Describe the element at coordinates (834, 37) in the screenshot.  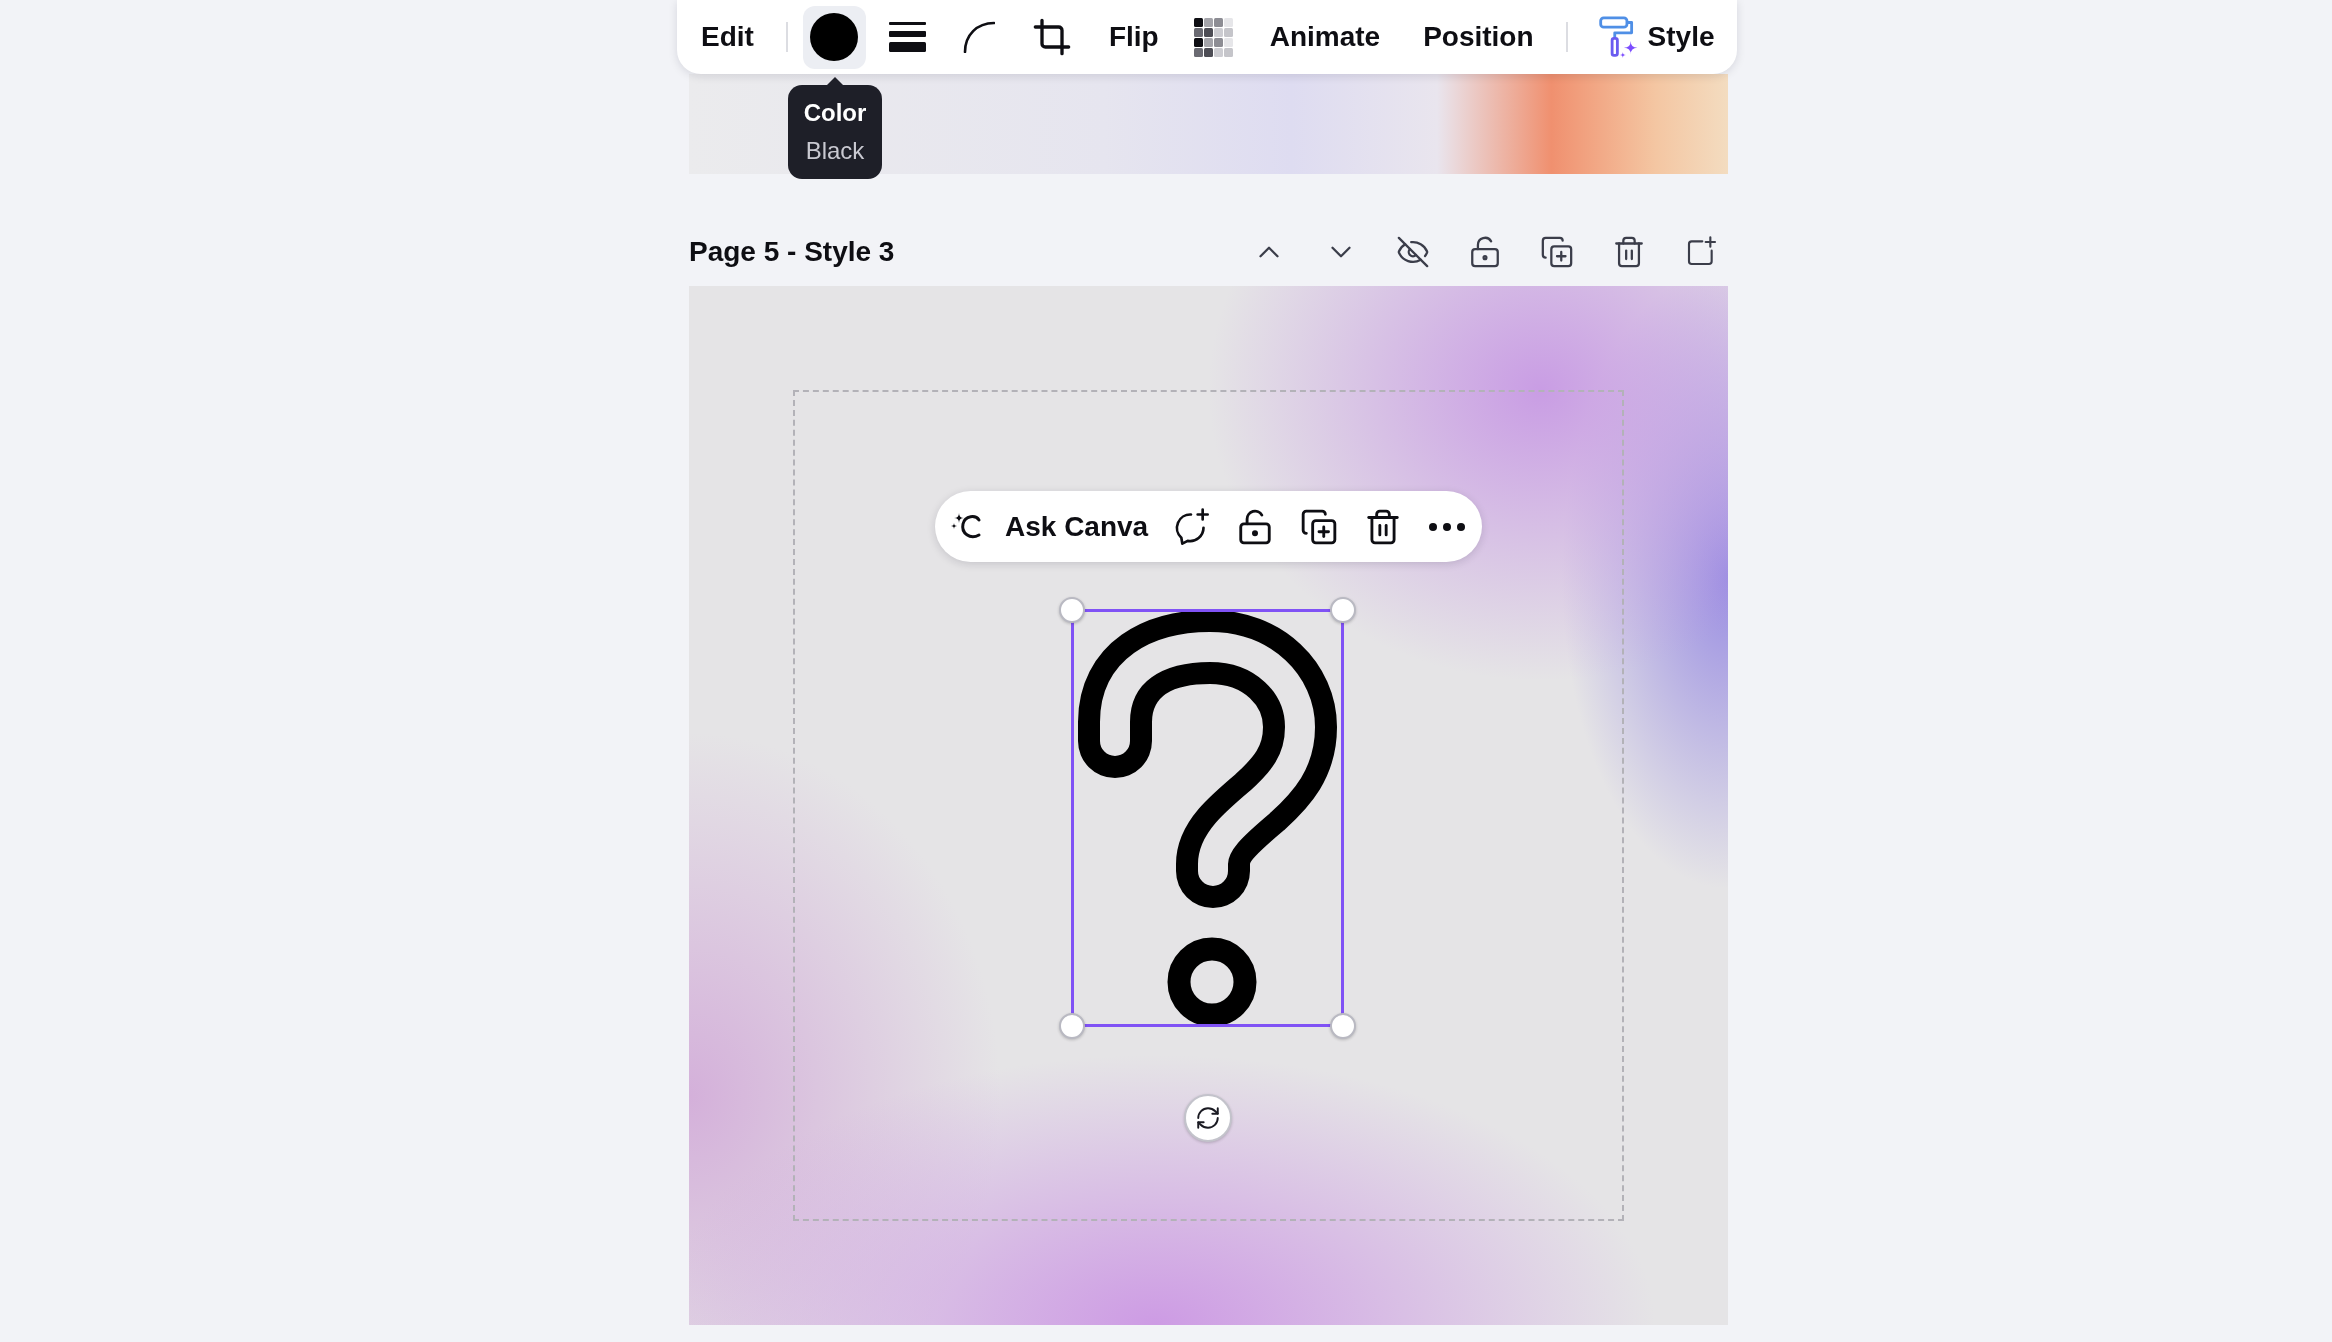
I see `color-button` at that location.